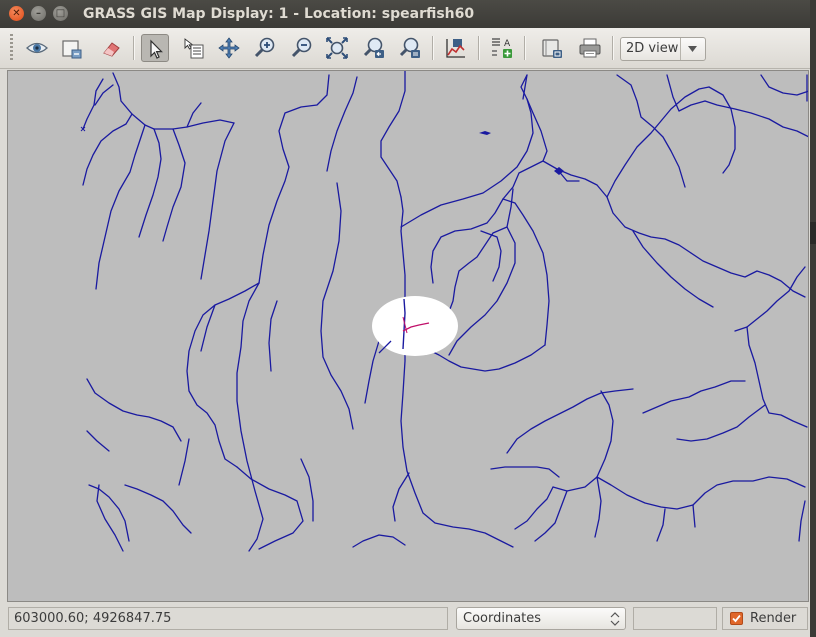 This screenshot has height=637, width=816. I want to click on save-image-icon, so click(552, 48).